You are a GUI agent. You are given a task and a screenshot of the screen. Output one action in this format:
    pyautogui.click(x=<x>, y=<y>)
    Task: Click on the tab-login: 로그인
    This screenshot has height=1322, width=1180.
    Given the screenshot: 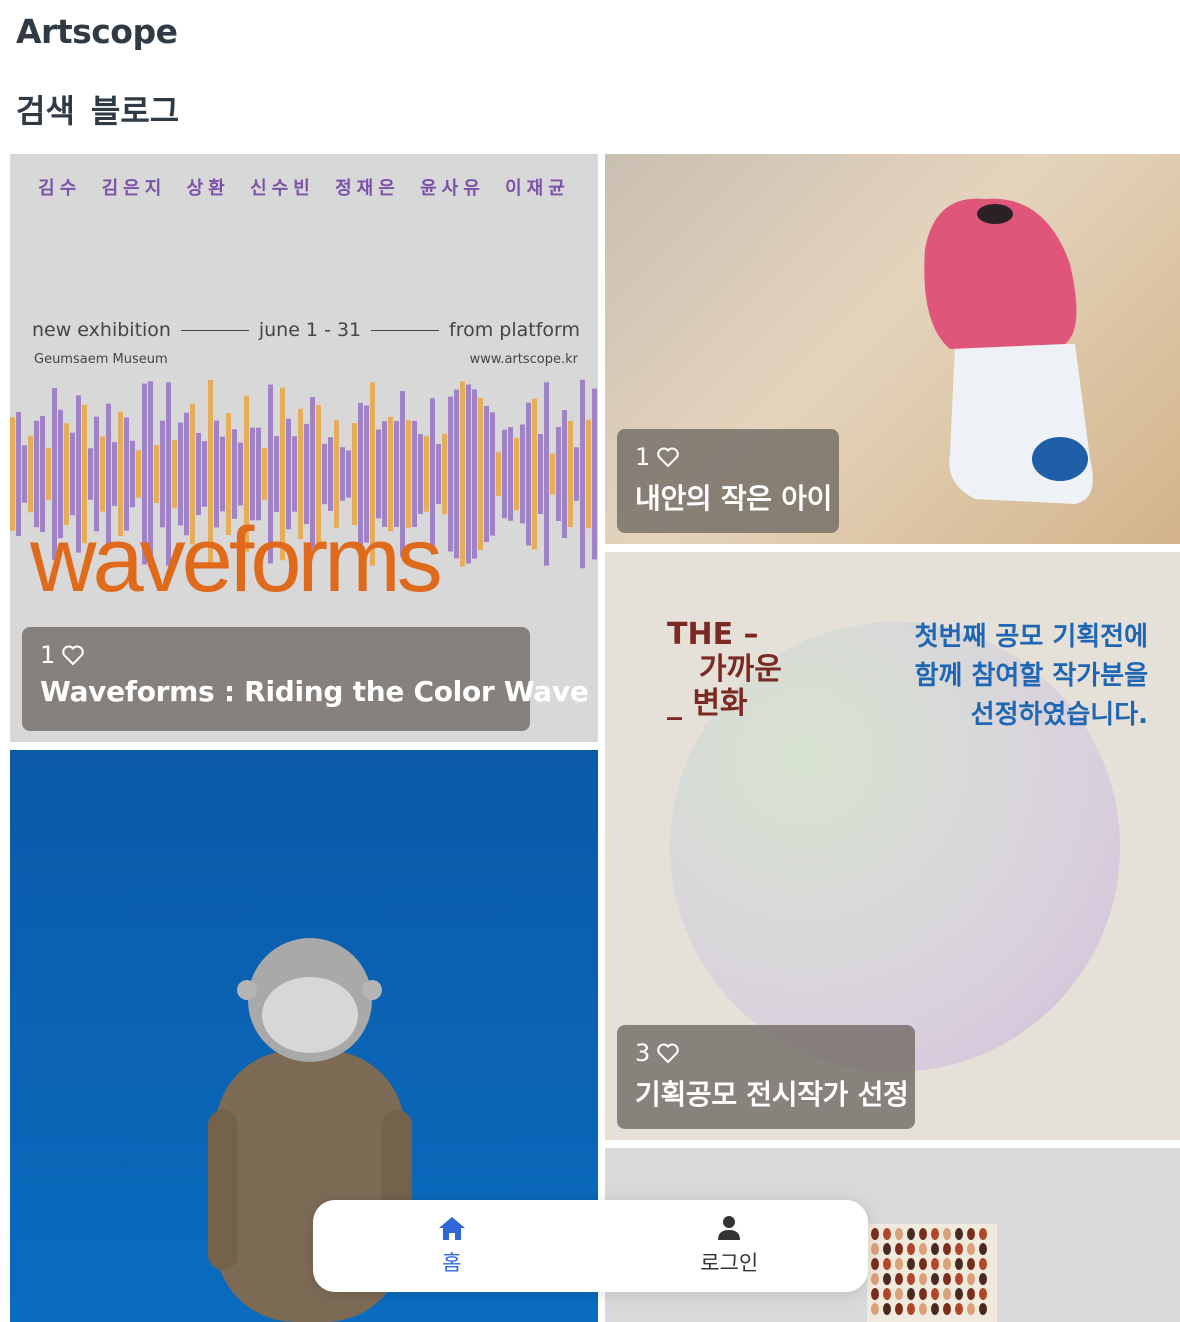 What is the action you would take?
    pyautogui.click(x=730, y=1246)
    